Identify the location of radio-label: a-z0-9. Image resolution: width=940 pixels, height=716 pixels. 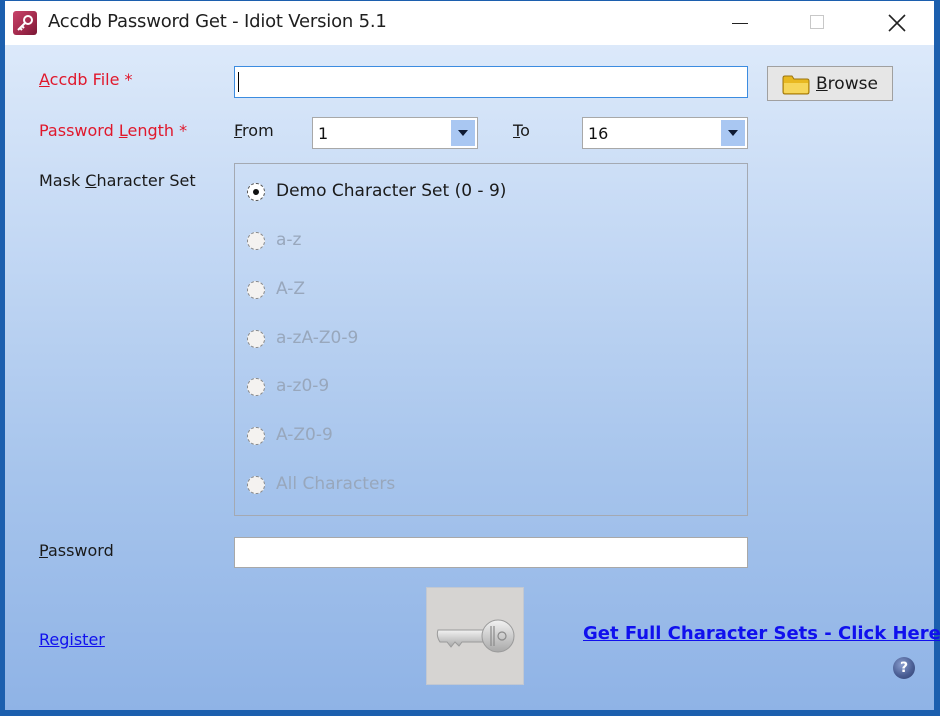
(303, 386).